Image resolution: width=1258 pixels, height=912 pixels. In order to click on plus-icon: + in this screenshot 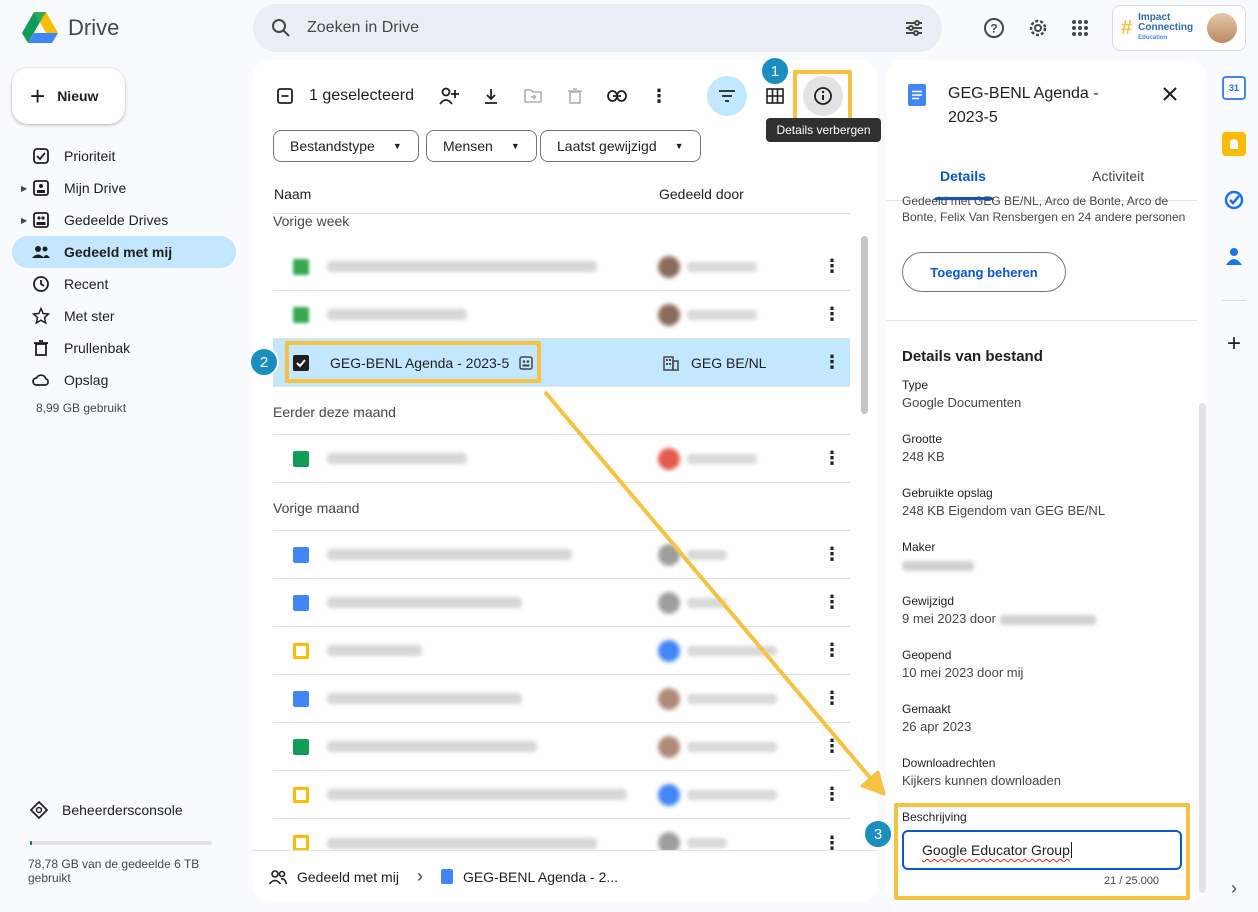, I will do `click(38, 96)`.